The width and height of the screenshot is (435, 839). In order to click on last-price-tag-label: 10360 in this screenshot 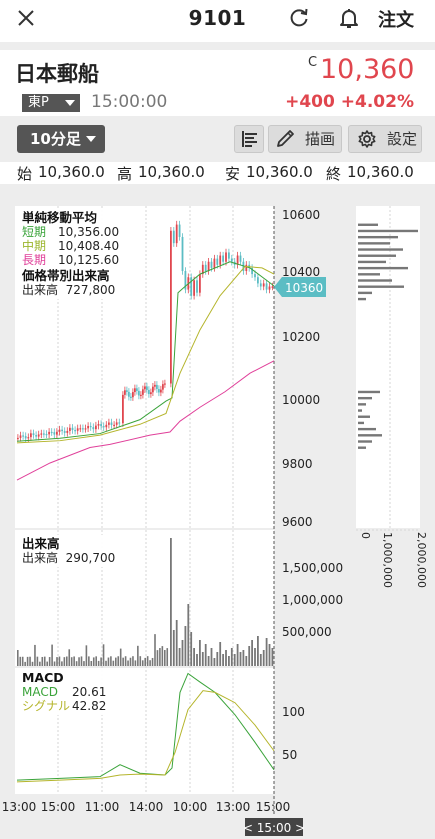, I will do `click(304, 288)`.